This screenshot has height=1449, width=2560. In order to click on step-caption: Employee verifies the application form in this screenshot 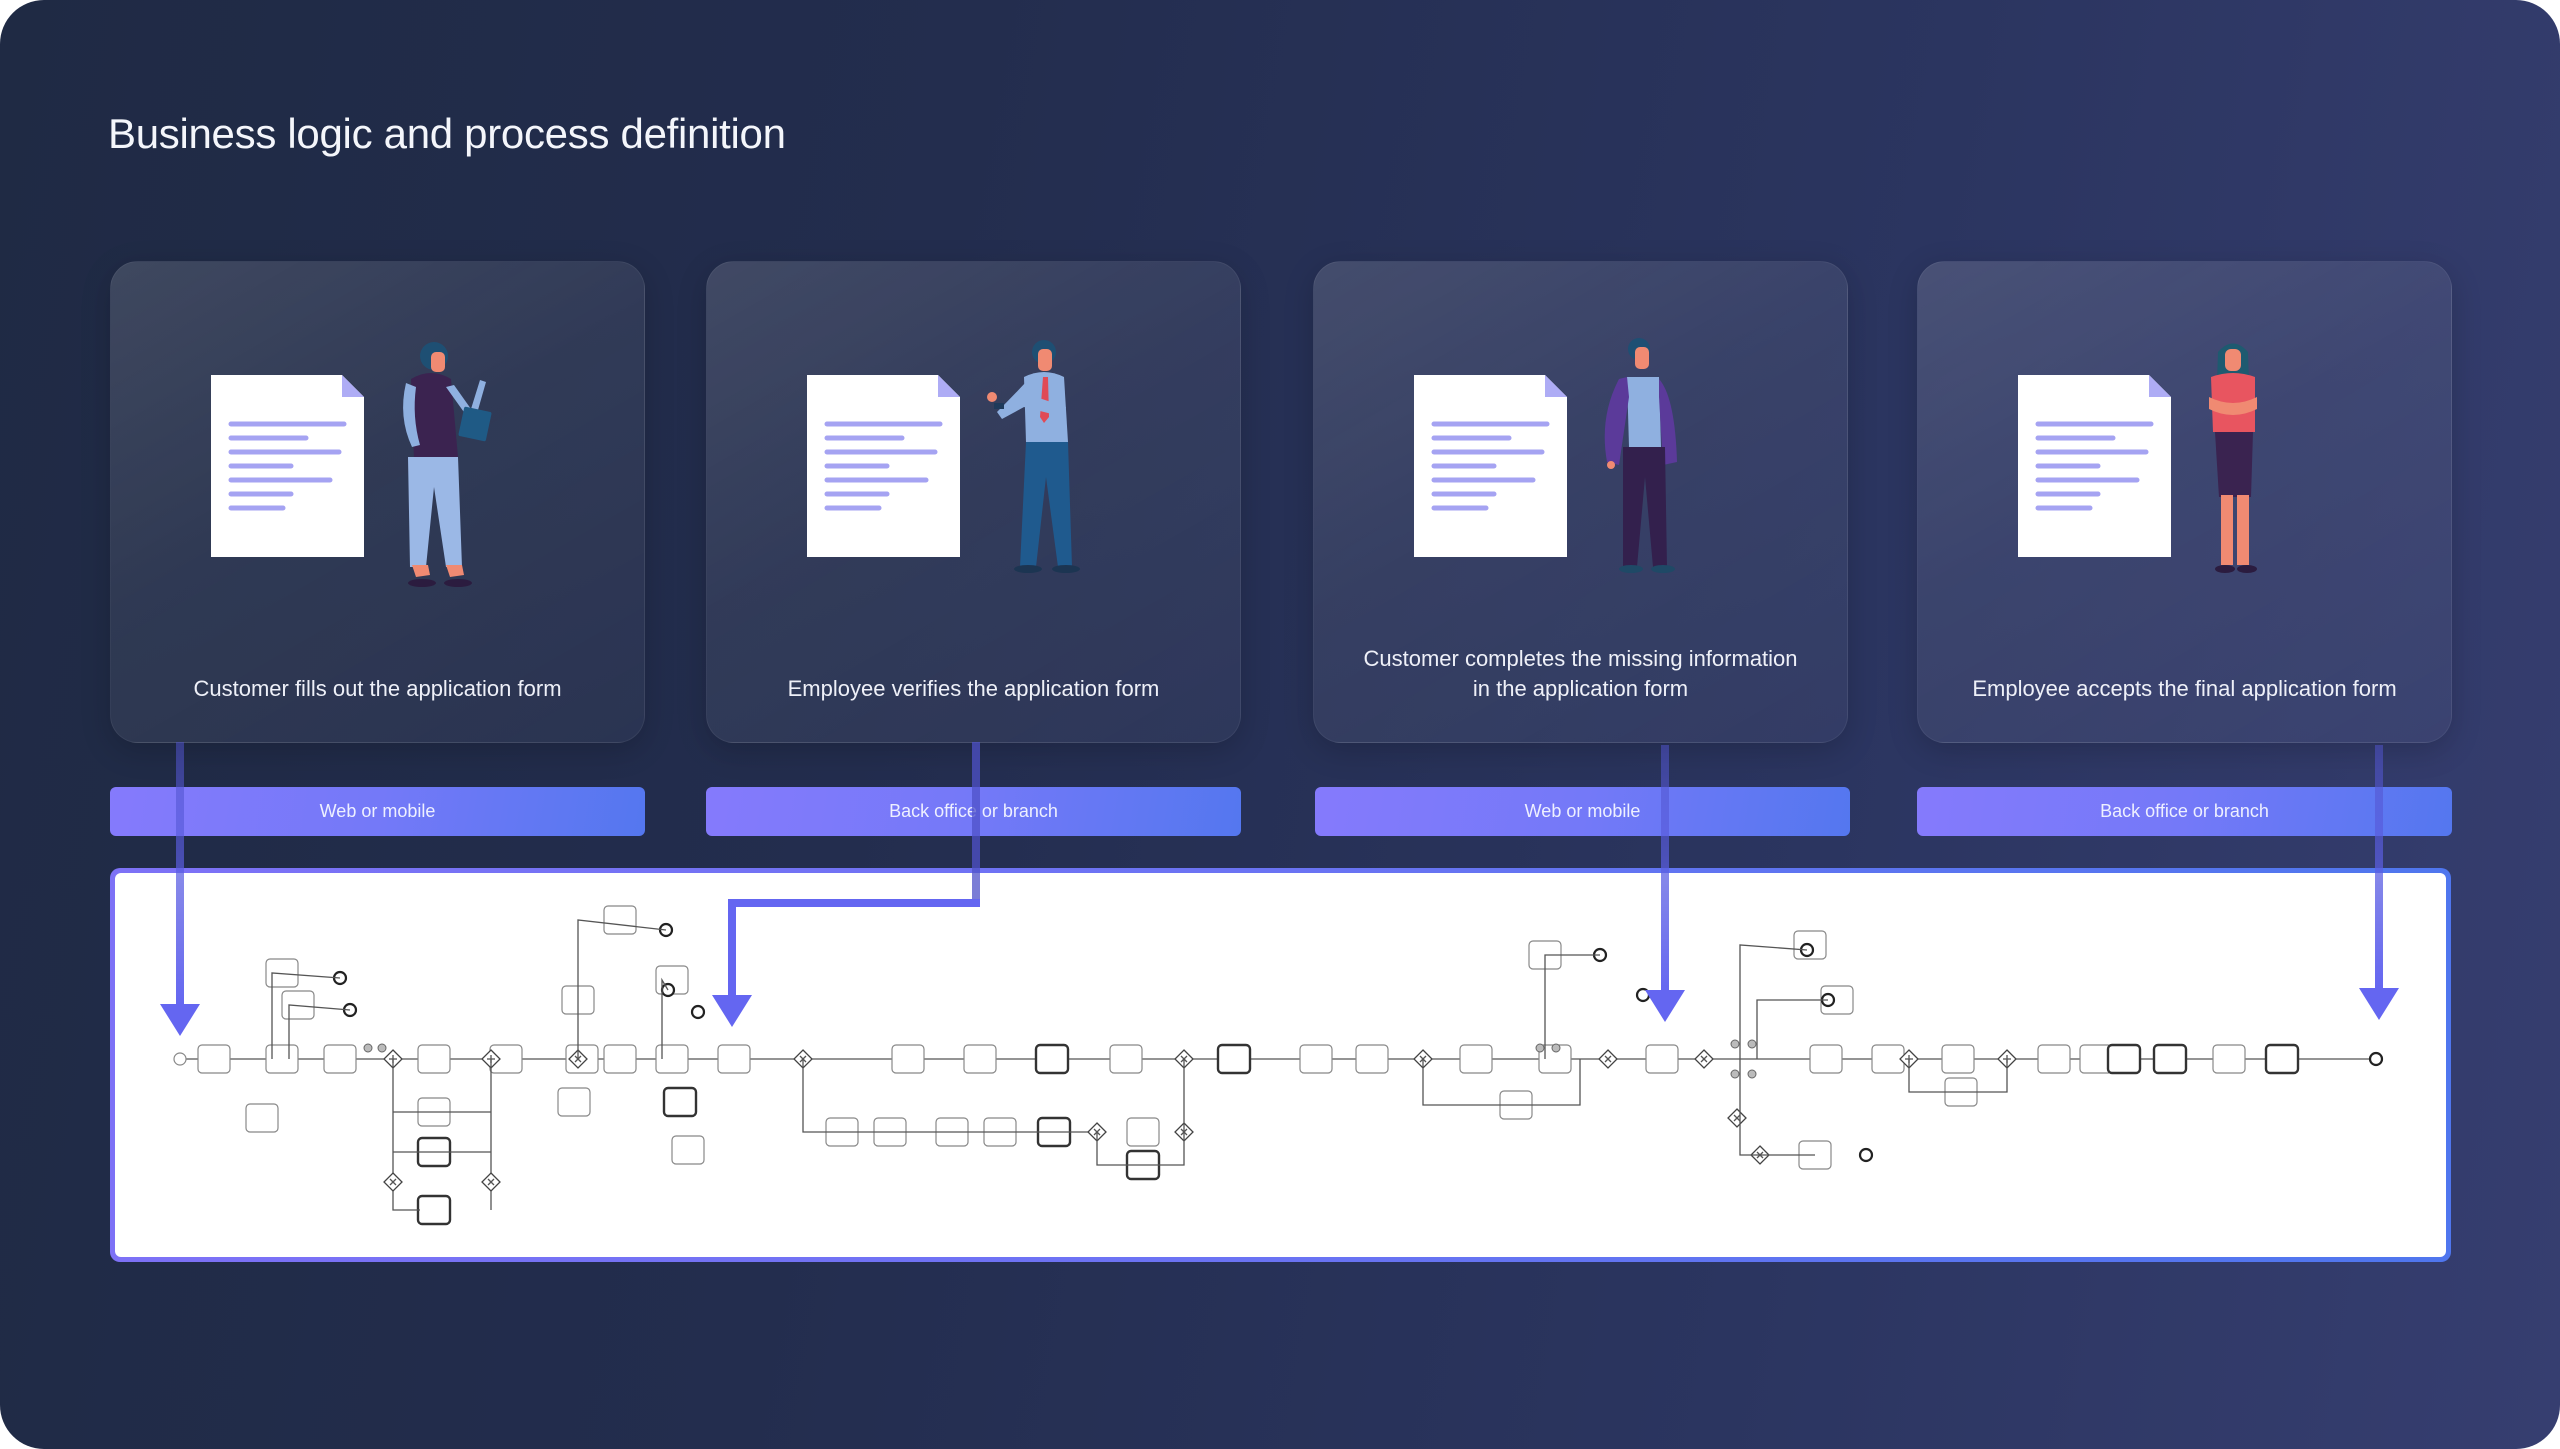, I will do `click(973, 688)`.